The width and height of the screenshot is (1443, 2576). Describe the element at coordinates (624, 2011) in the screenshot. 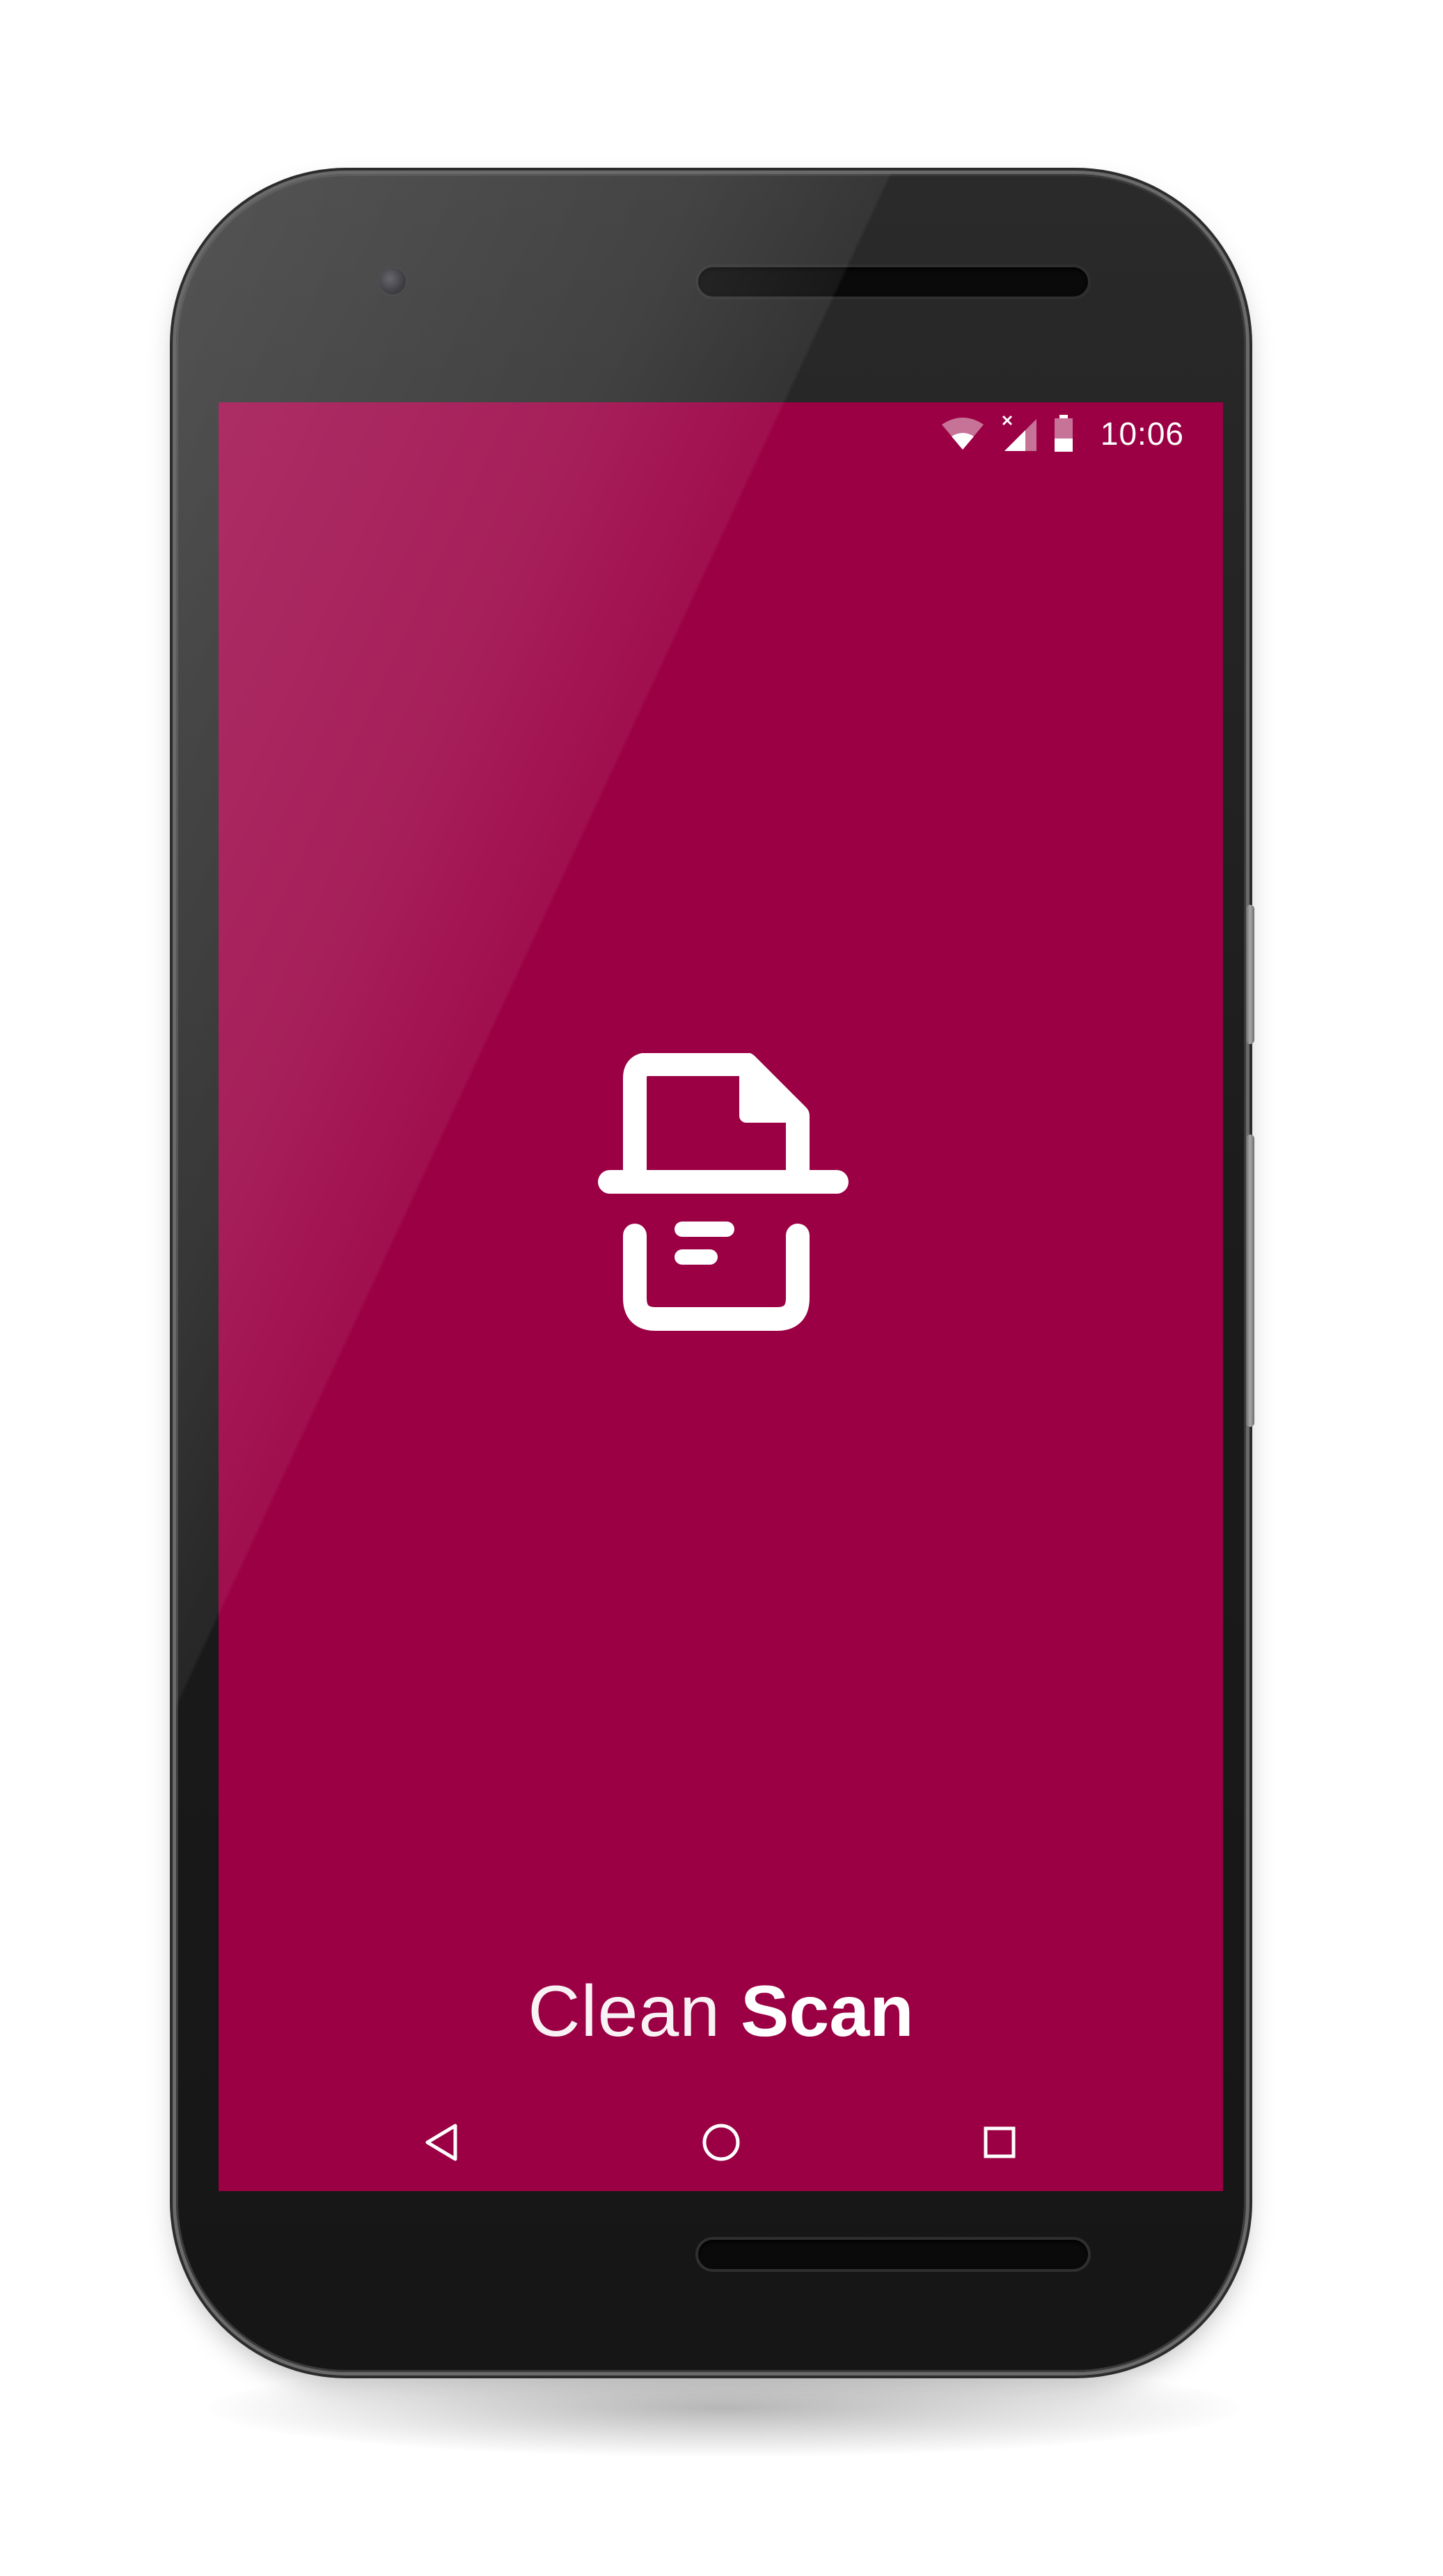

I see `brand-name-light: Clean` at that location.